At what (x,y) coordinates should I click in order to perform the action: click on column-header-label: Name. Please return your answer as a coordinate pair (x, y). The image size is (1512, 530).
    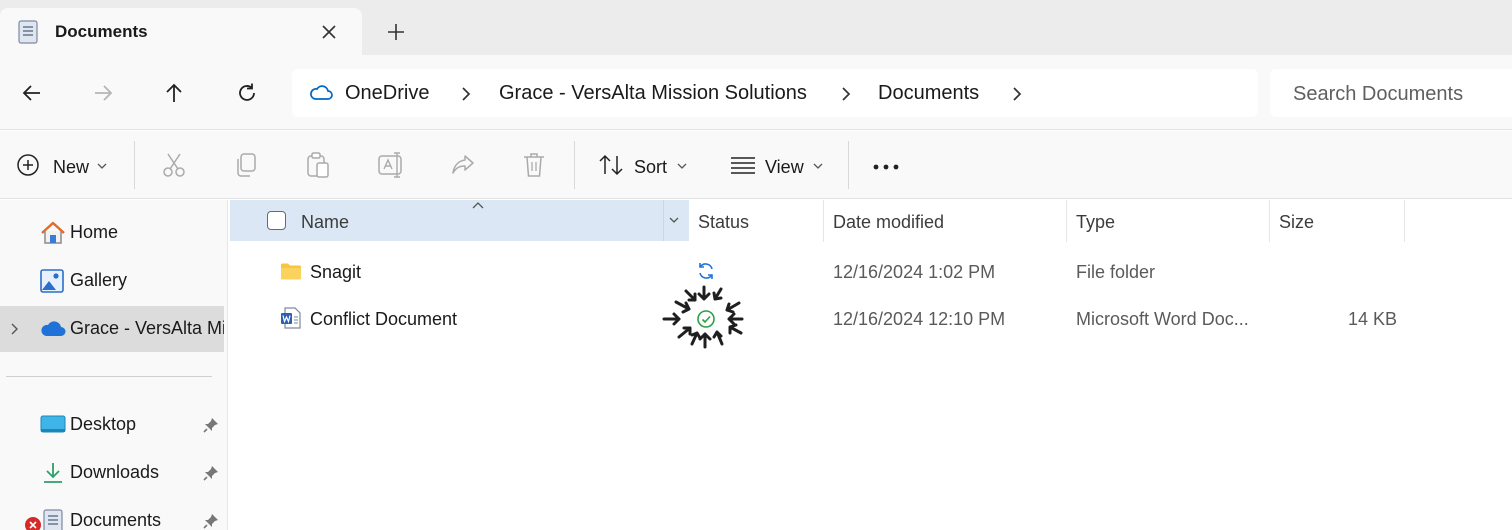
    Looking at the image, I should click on (325, 222).